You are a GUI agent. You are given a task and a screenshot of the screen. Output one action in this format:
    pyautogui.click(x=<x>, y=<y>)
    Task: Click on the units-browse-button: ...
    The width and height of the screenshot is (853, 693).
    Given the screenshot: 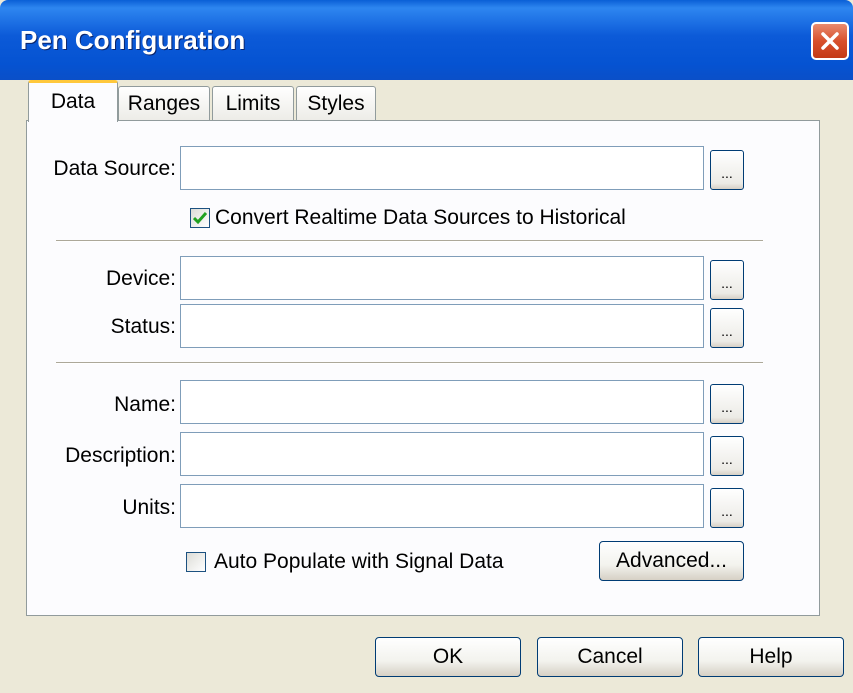 What is the action you would take?
    pyautogui.click(x=727, y=508)
    